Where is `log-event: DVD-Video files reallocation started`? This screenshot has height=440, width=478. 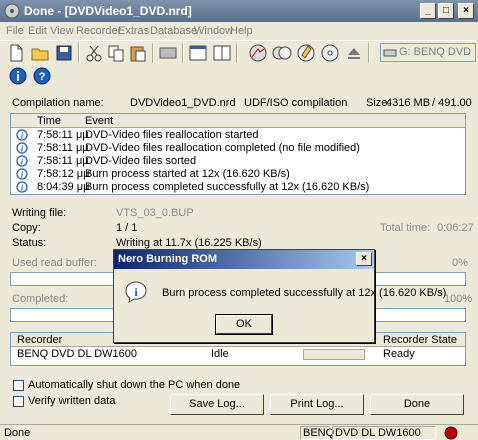 log-event: DVD-Video files reallocation started is located at coordinates (172, 135).